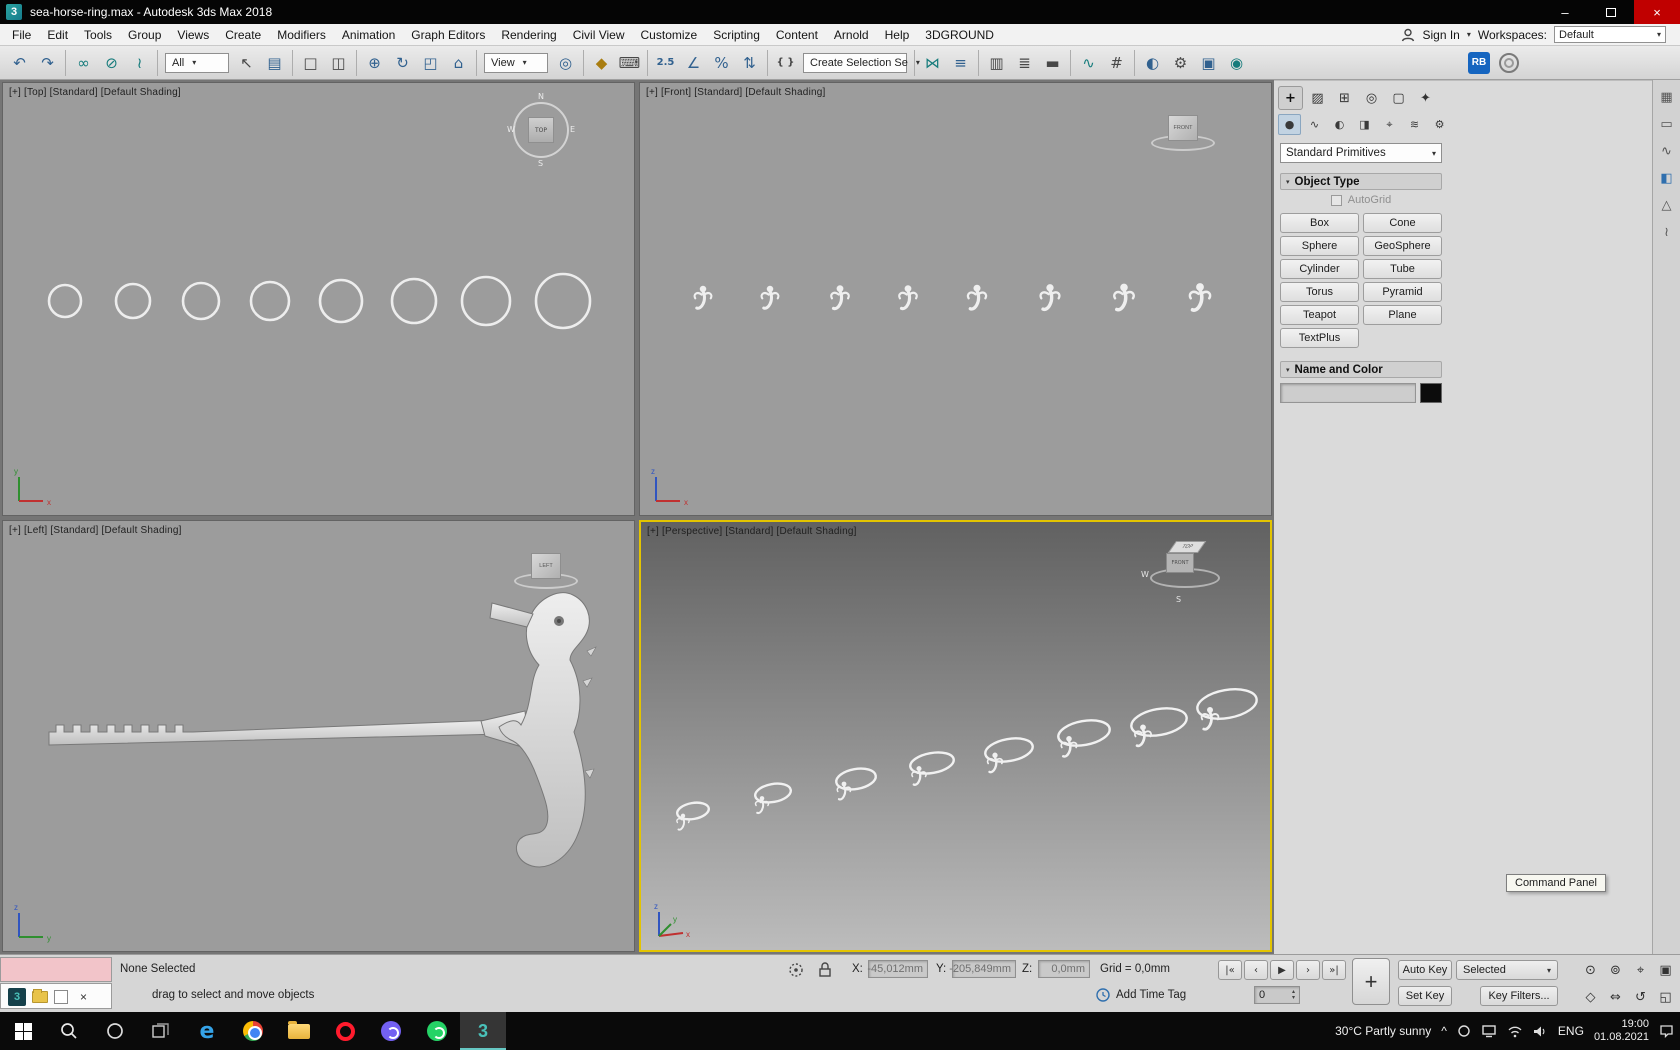  I want to click on menu-content: Content, so click(797, 35).